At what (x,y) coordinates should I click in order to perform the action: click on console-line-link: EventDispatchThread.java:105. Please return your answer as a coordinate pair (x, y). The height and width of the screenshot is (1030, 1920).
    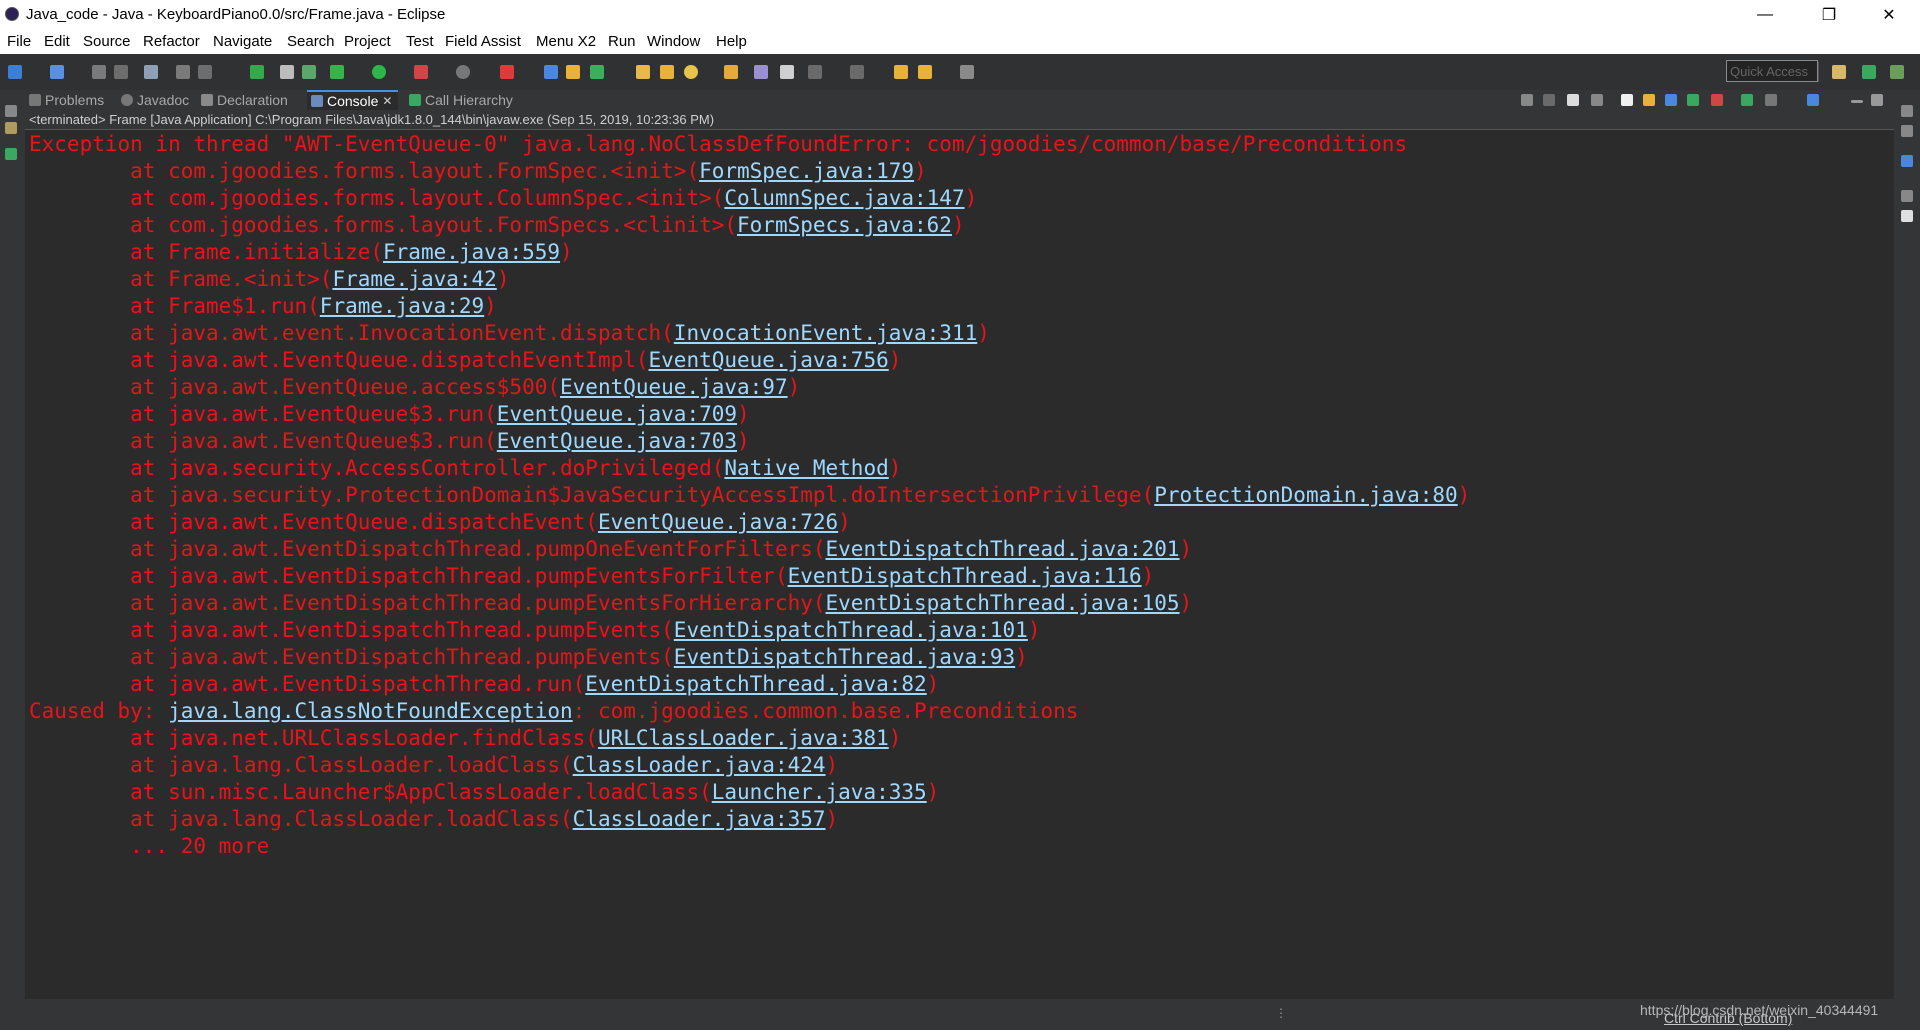
    Looking at the image, I should click on (1003, 603).